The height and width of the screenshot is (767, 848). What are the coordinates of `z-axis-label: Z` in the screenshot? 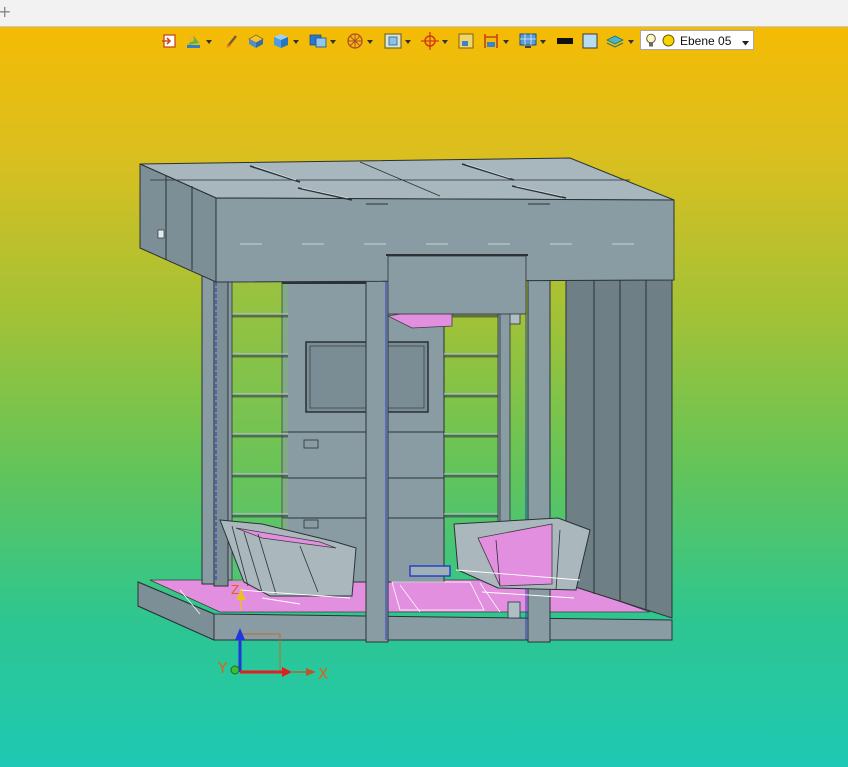 It's located at (235, 590).